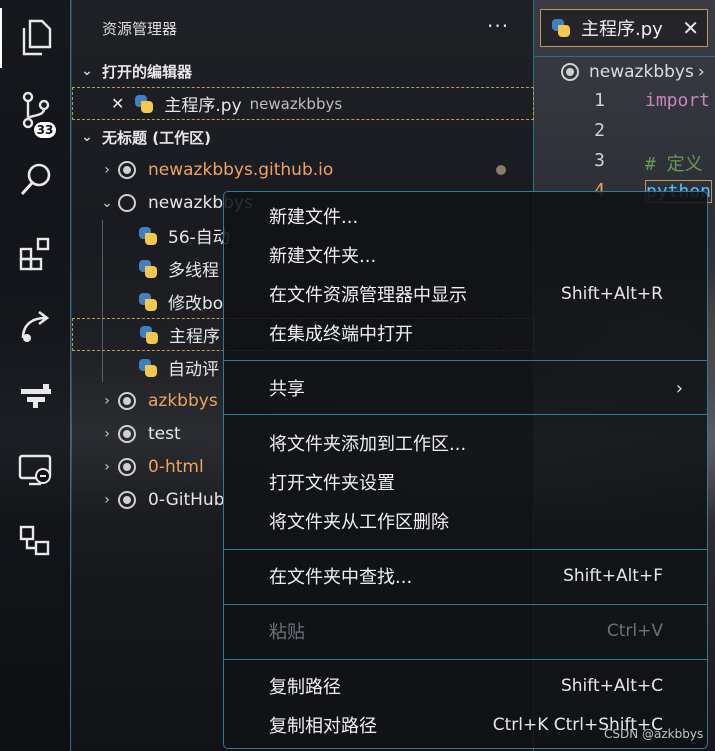  I want to click on menu-item-label: 粘贴, so click(287, 632).